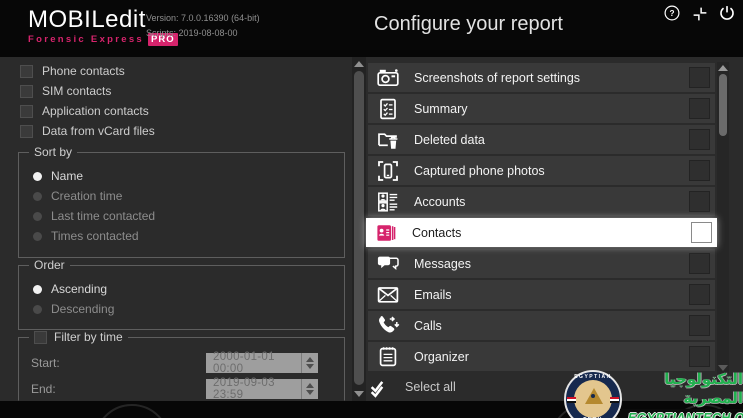 This screenshot has width=743, height=418. What do you see at coordinates (87, 131) in the screenshot?
I see `checkbox-data-from-vcard-files: Data from vCard files` at bounding box center [87, 131].